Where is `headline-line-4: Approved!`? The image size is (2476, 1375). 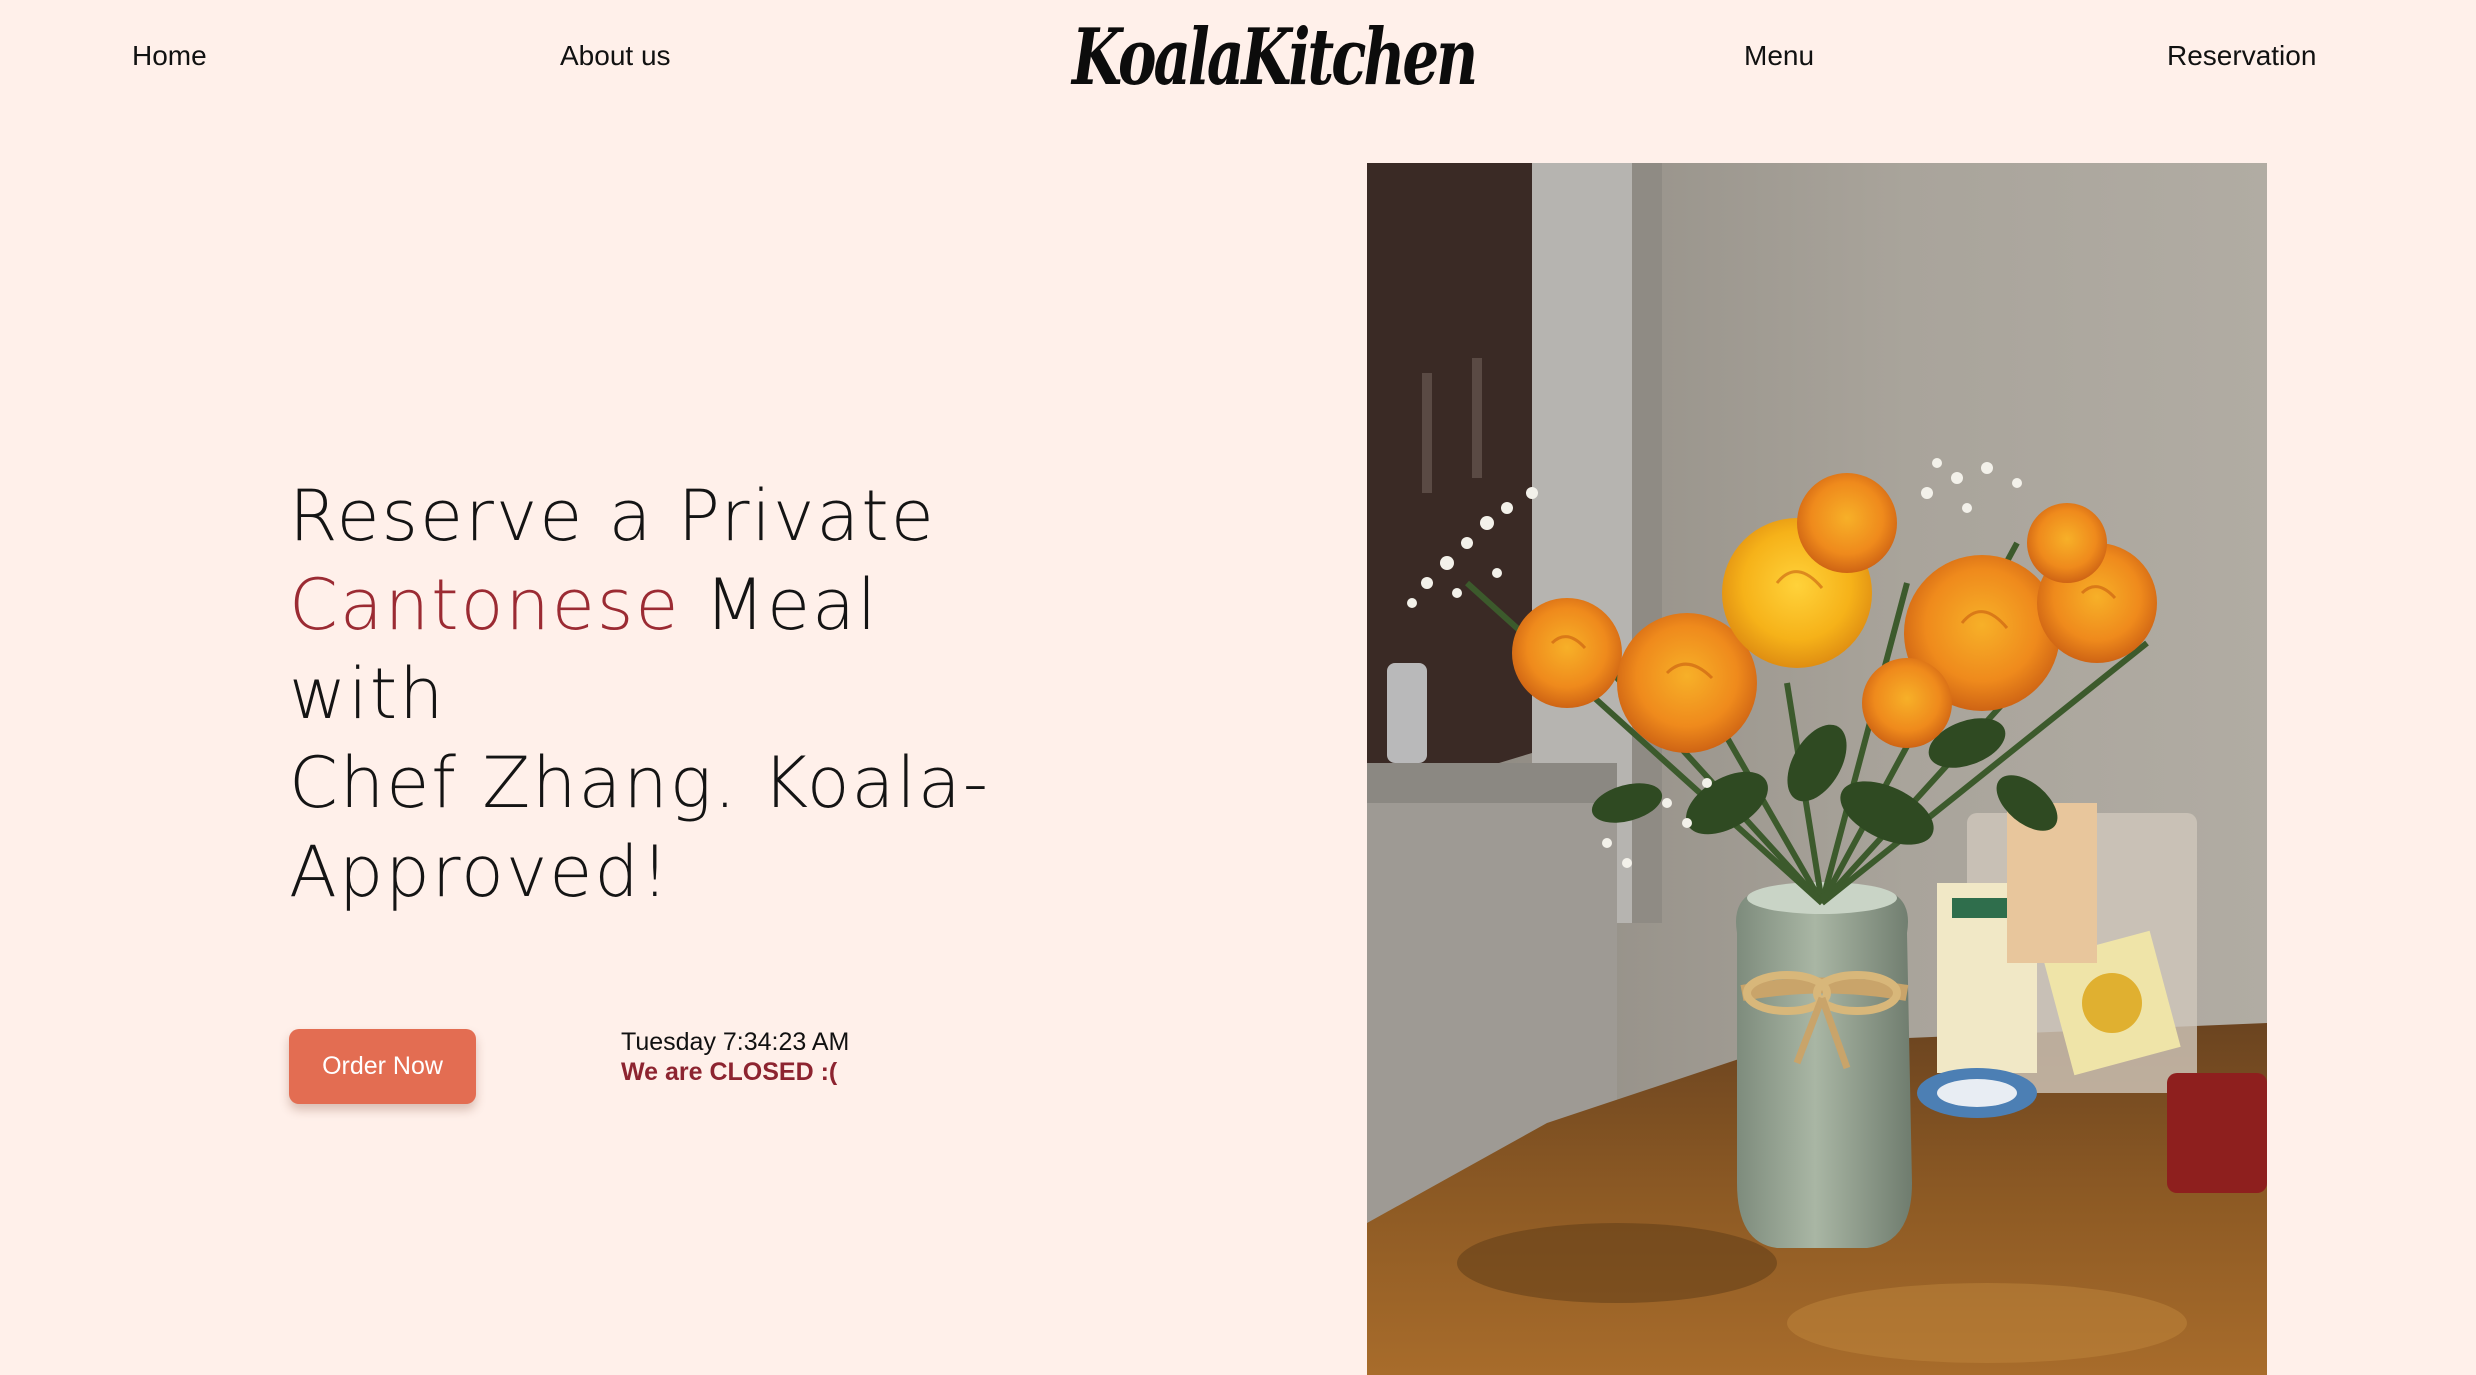
headline-line-4: Approved! is located at coordinates (480, 872).